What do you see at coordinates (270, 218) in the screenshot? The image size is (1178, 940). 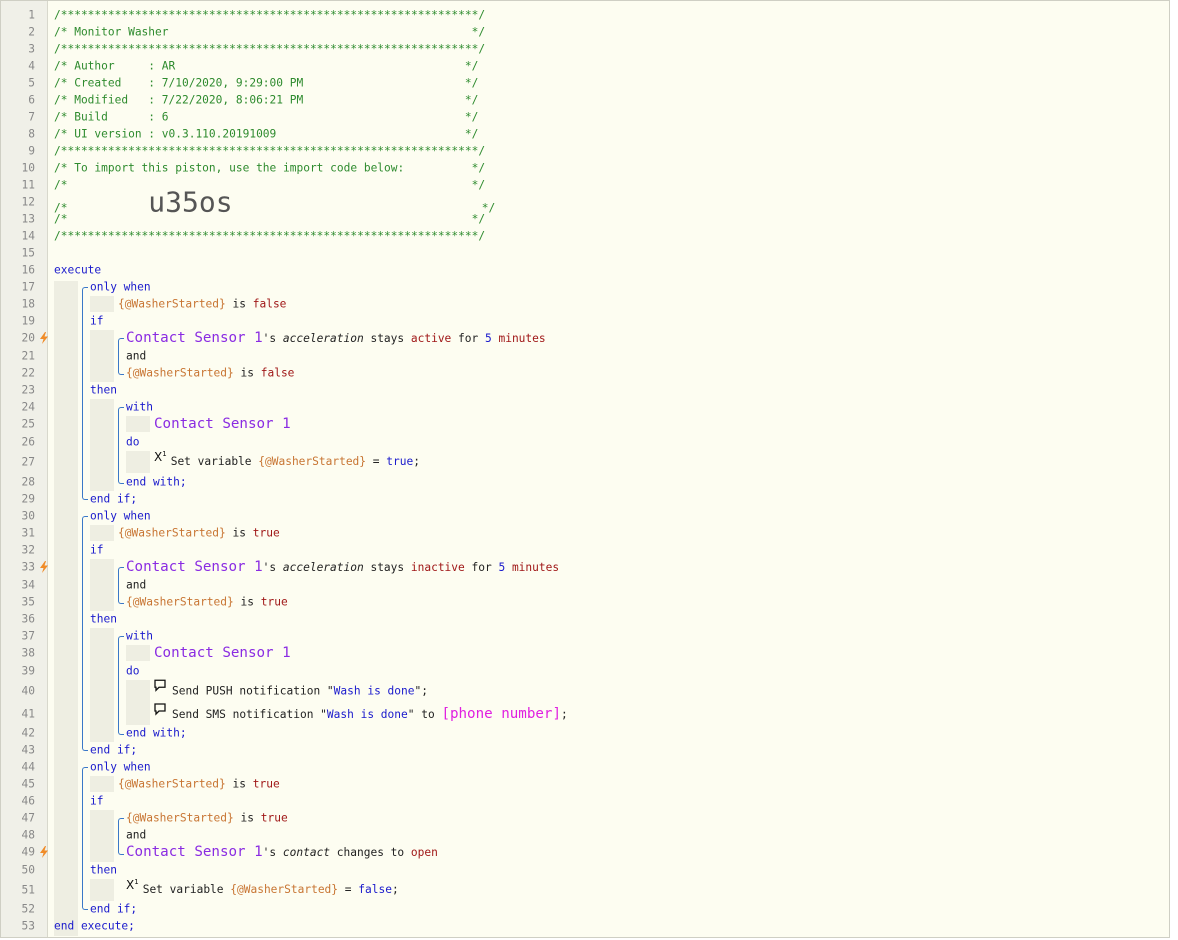 I see `comment-text: /* */` at bounding box center [270, 218].